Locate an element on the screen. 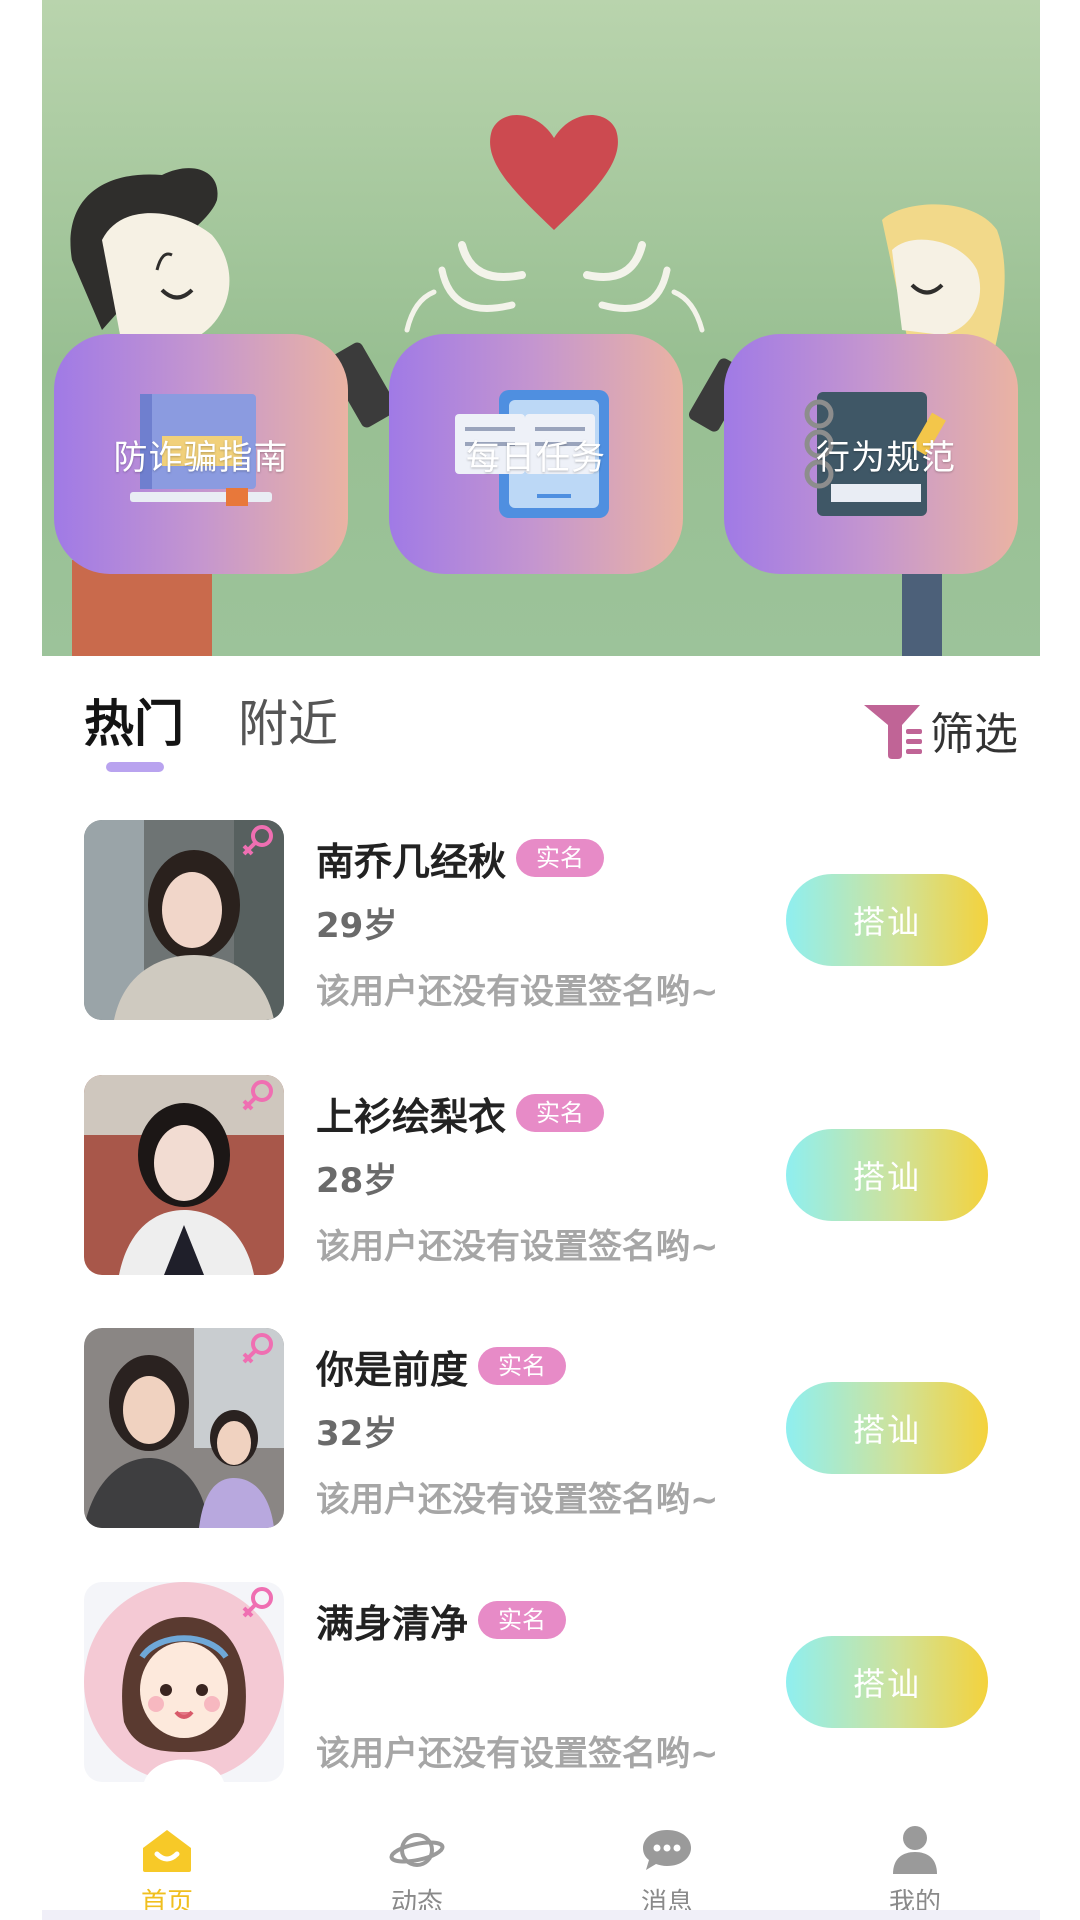 The height and width of the screenshot is (1920, 1080). feature-label: 防诈骗指南 is located at coordinates (201, 457).